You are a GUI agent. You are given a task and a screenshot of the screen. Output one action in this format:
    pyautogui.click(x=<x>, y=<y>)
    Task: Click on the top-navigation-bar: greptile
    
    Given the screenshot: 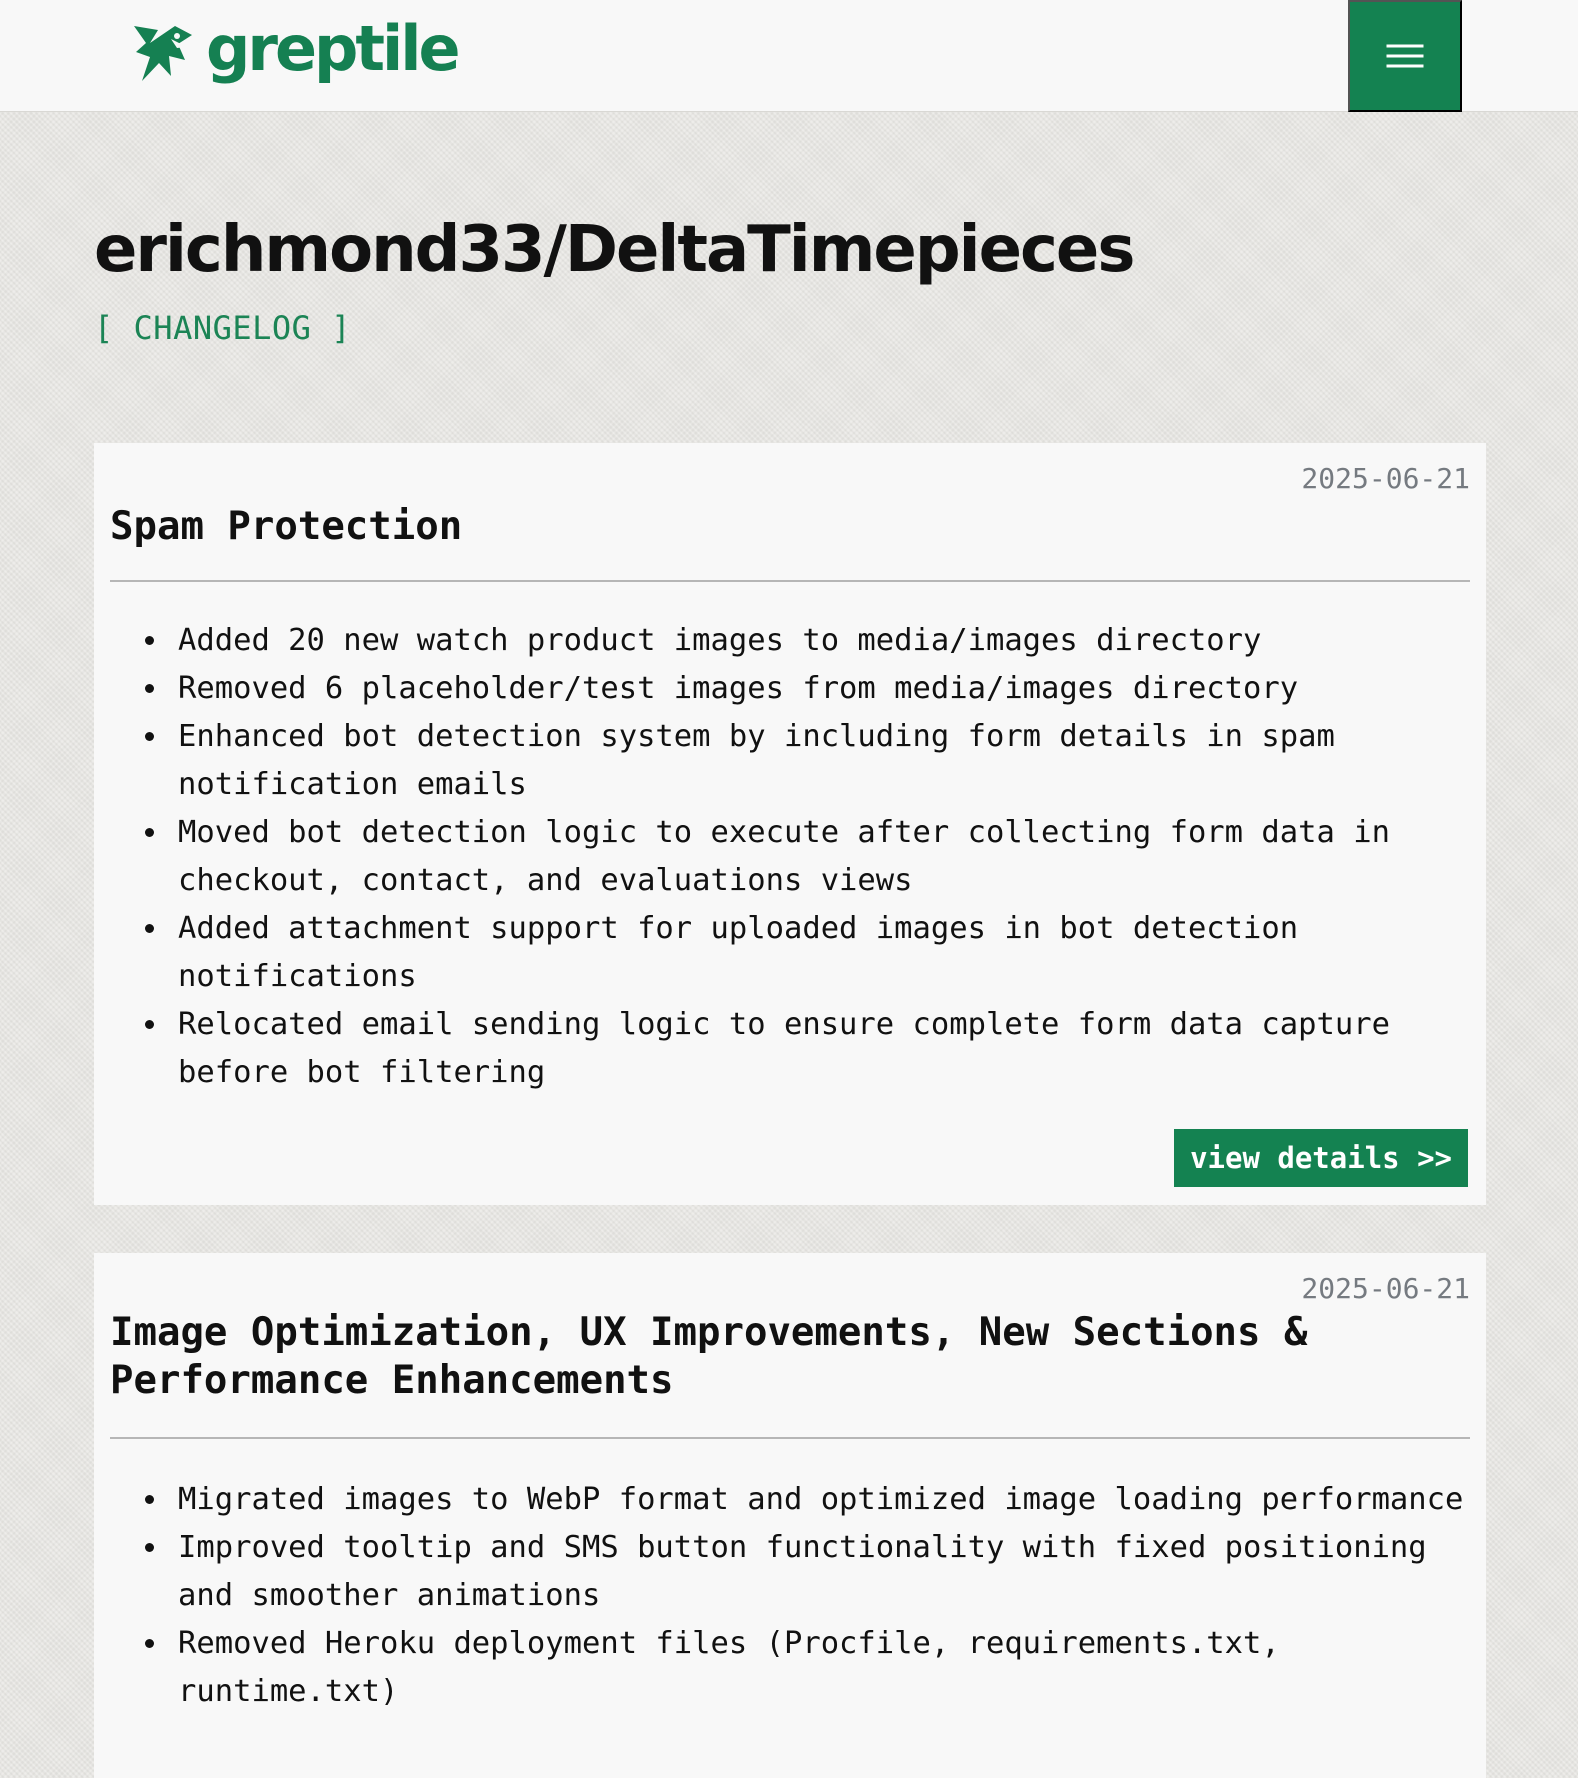 What is the action you would take?
    pyautogui.click(x=789, y=56)
    